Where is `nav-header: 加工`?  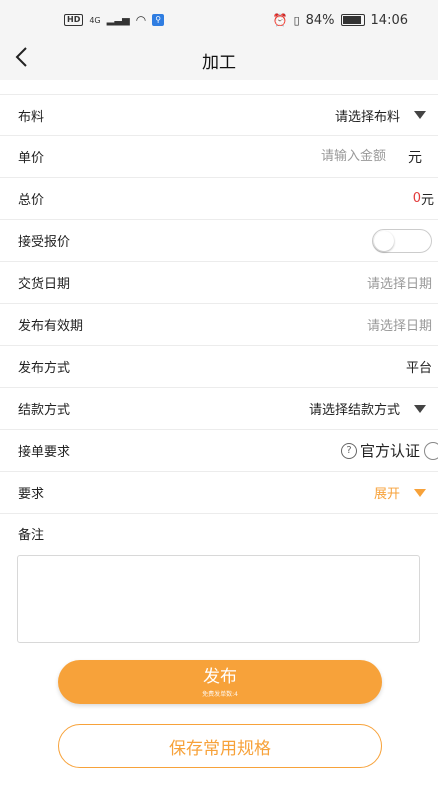
nav-header: 加工 is located at coordinates (219, 60).